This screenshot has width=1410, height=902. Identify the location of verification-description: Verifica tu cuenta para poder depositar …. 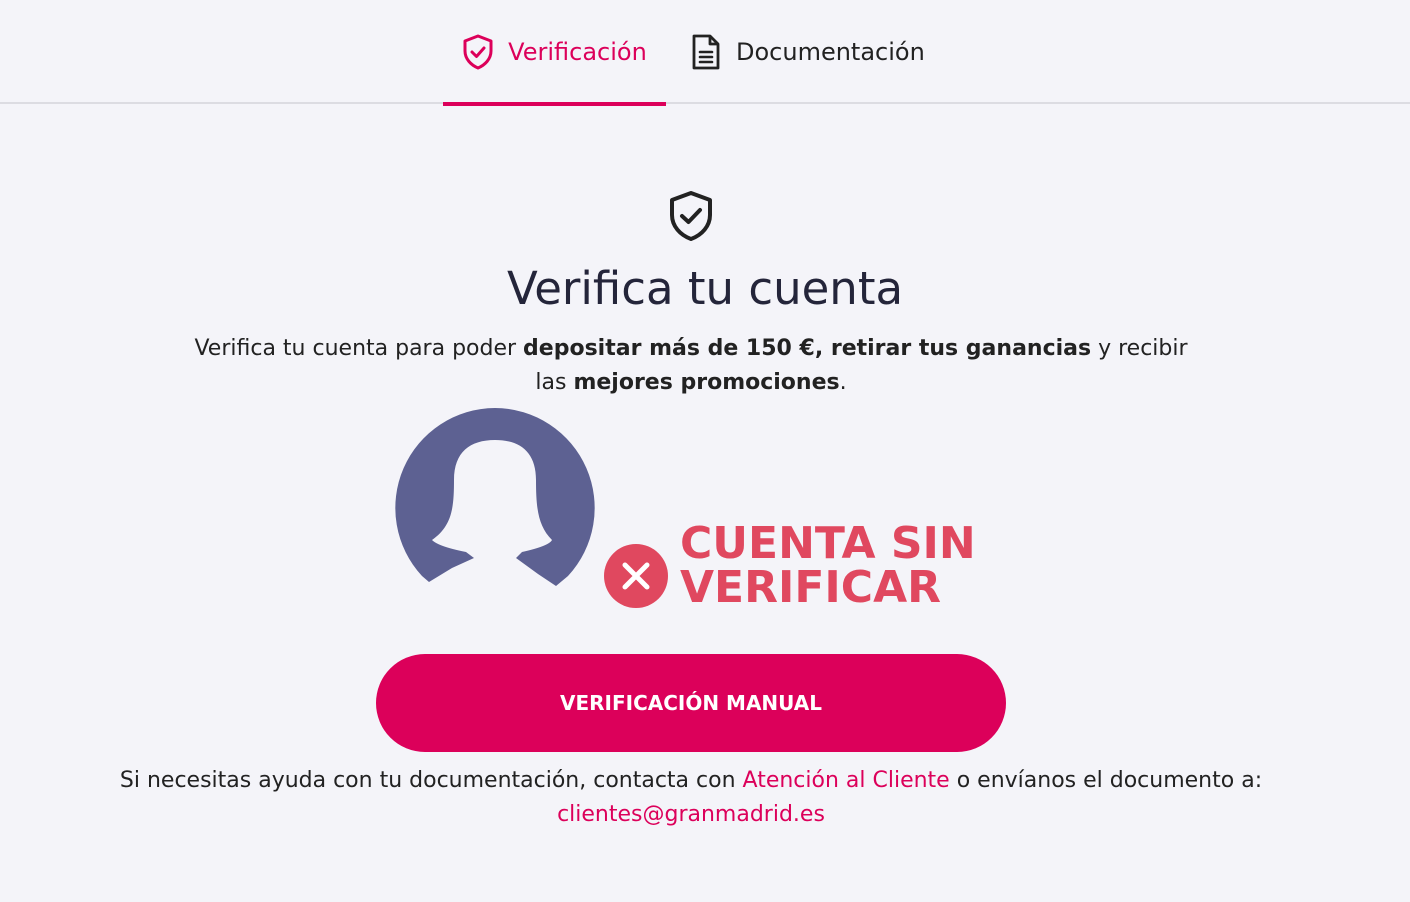
(691, 366).